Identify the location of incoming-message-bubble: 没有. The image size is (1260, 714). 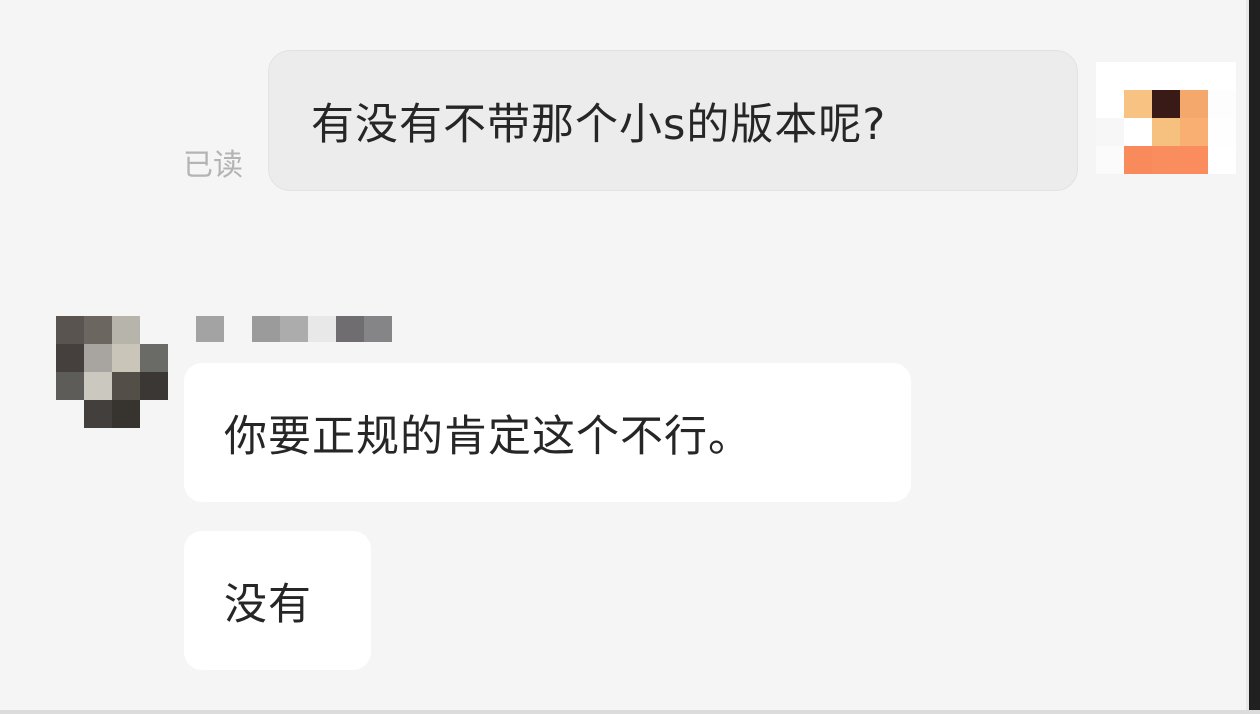
(277, 600).